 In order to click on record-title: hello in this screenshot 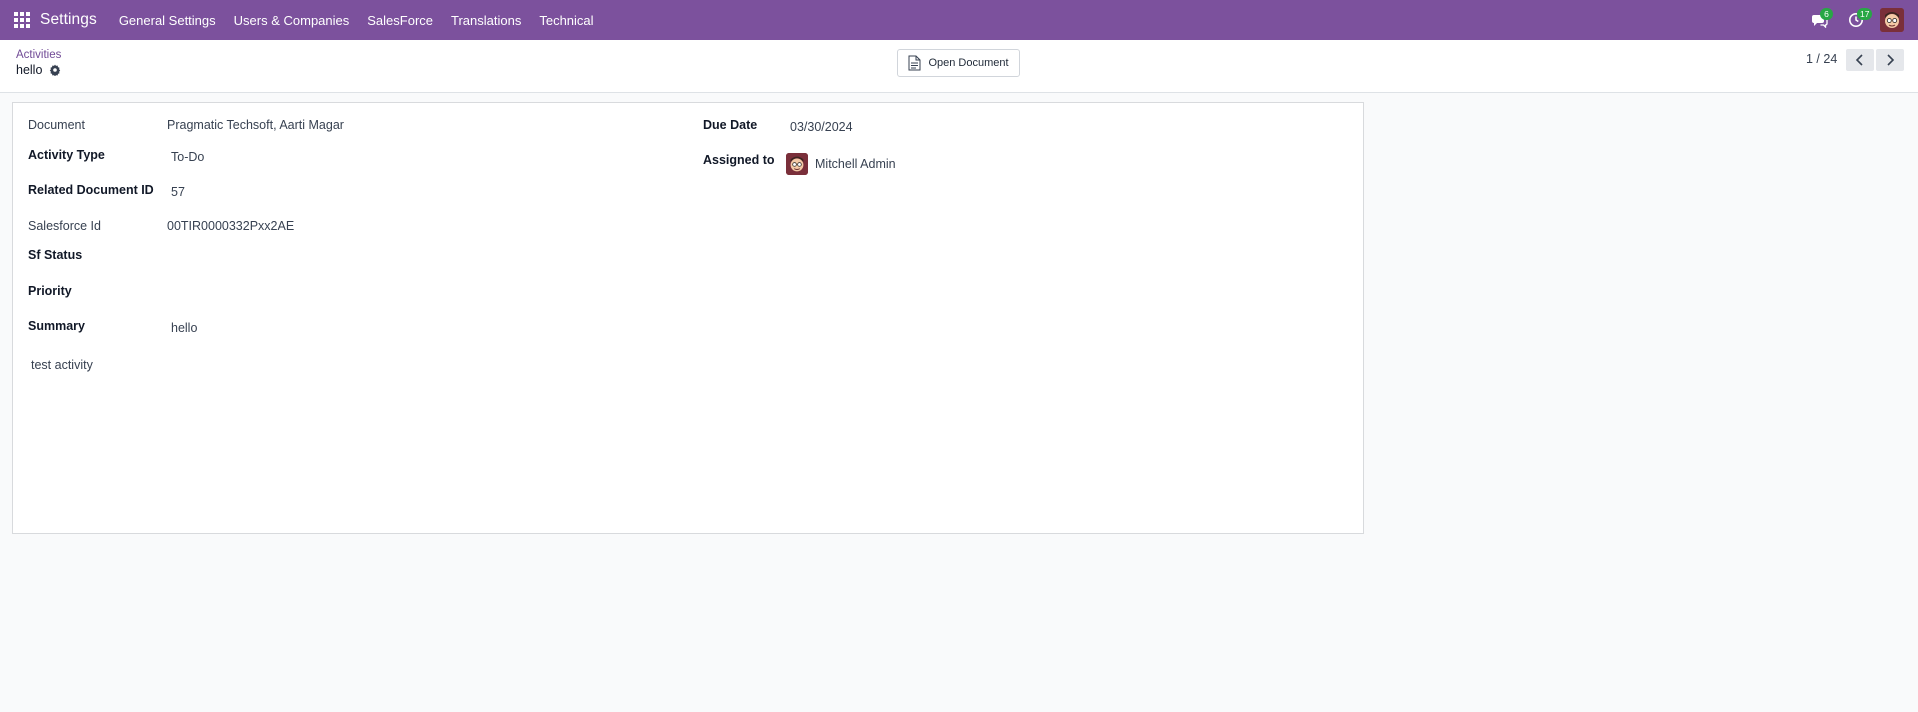, I will do `click(29, 70)`.